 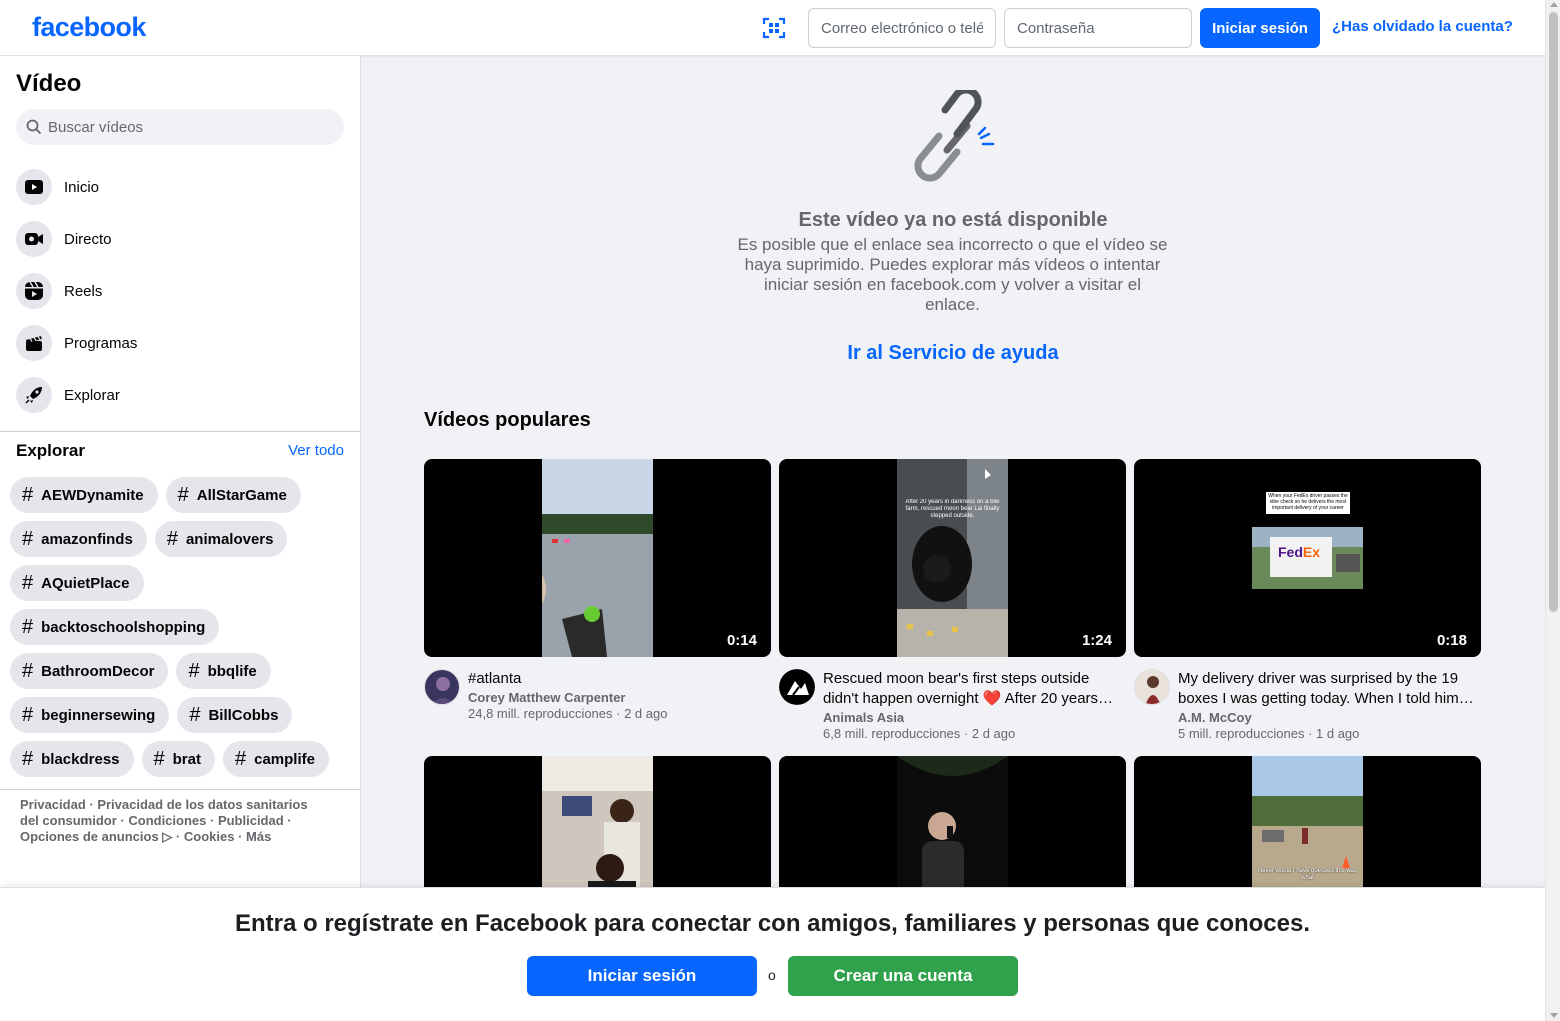 I want to click on see-all-link: Ver todo, so click(x=316, y=450).